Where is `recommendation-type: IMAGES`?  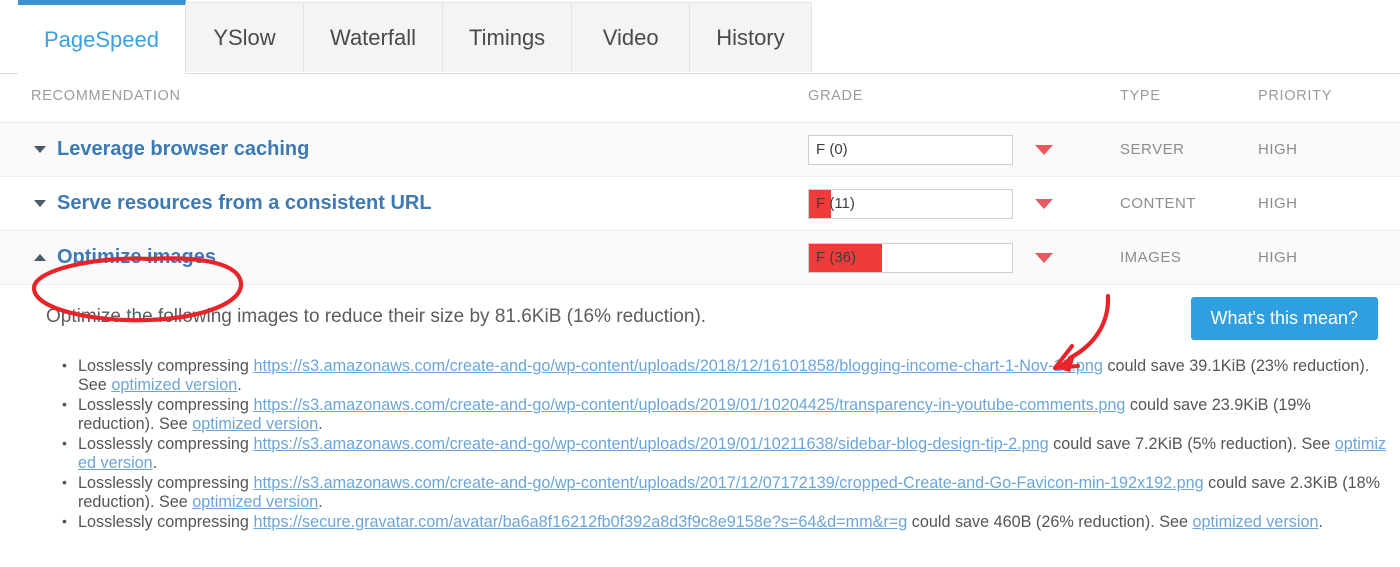
recommendation-type: IMAGES is located at coordinates (1151, 257).